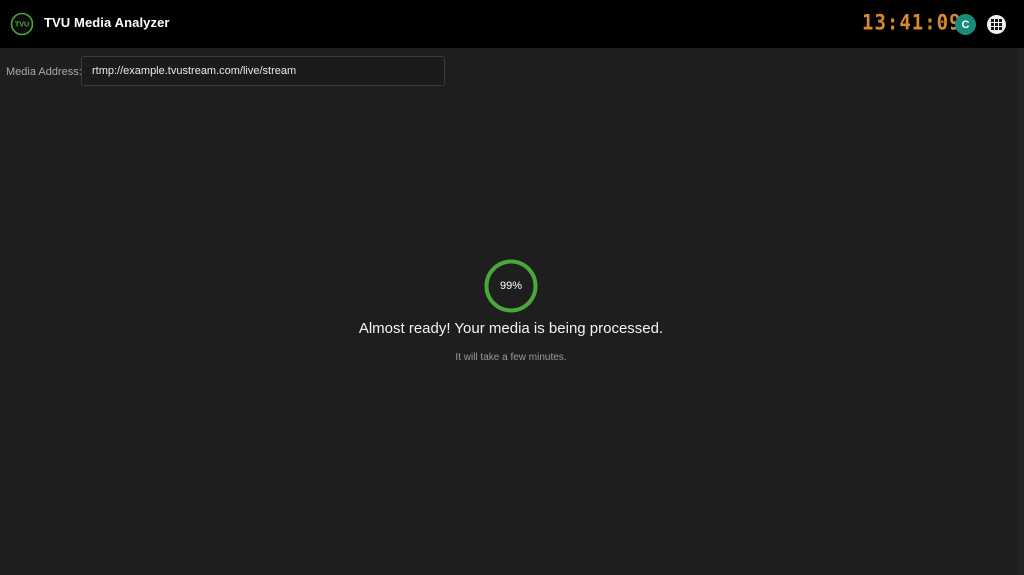  I want to click on media-address-bar: Media Address:, so click(512, 71).